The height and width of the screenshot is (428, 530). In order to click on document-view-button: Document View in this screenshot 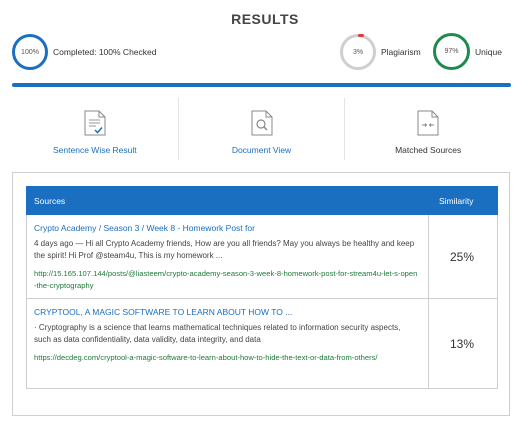, I will do `click(261, 129)`.